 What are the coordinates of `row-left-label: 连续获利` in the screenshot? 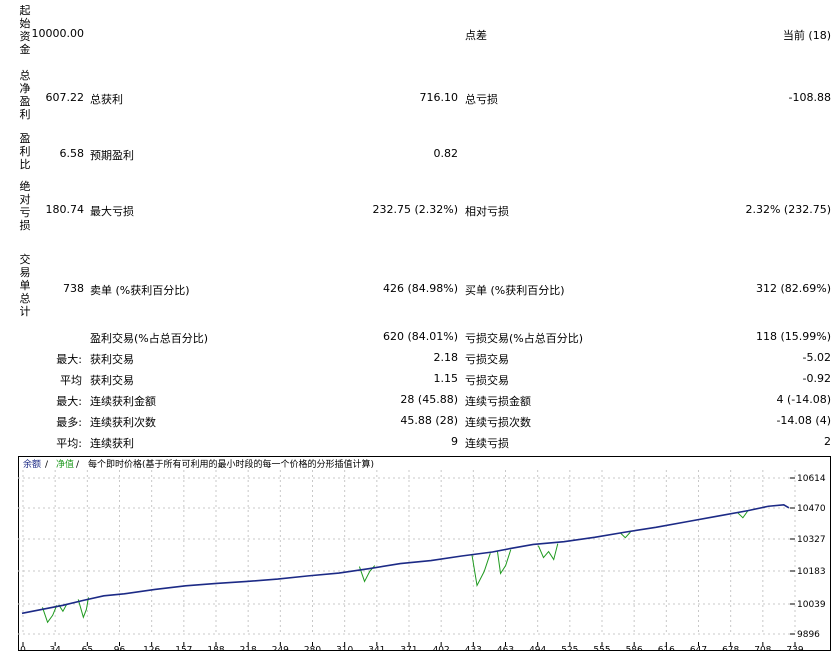 It's located at (112, 443).